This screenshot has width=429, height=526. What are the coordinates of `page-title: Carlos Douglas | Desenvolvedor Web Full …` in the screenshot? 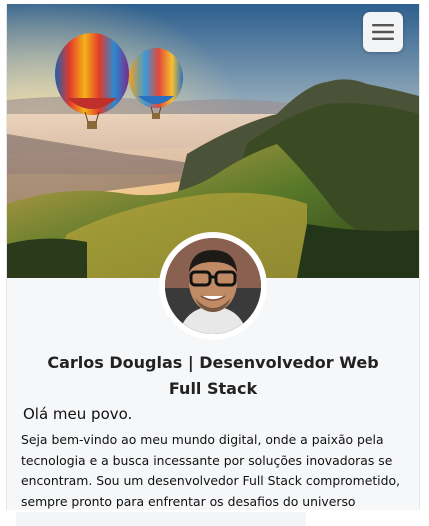 It's located at (213, 375).